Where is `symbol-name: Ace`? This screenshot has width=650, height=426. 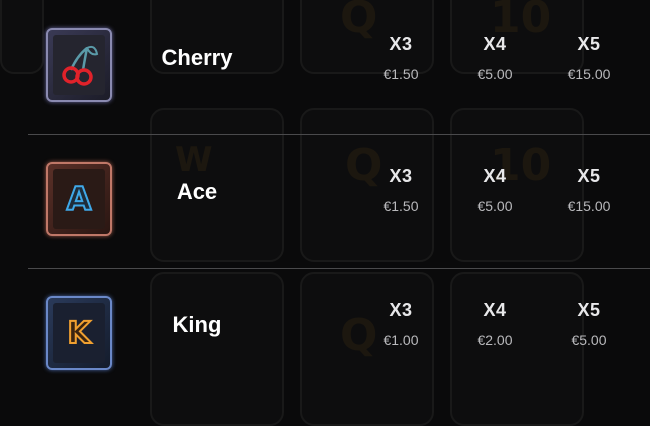 symbol-name: Ace is located at coordinates (197, 191).